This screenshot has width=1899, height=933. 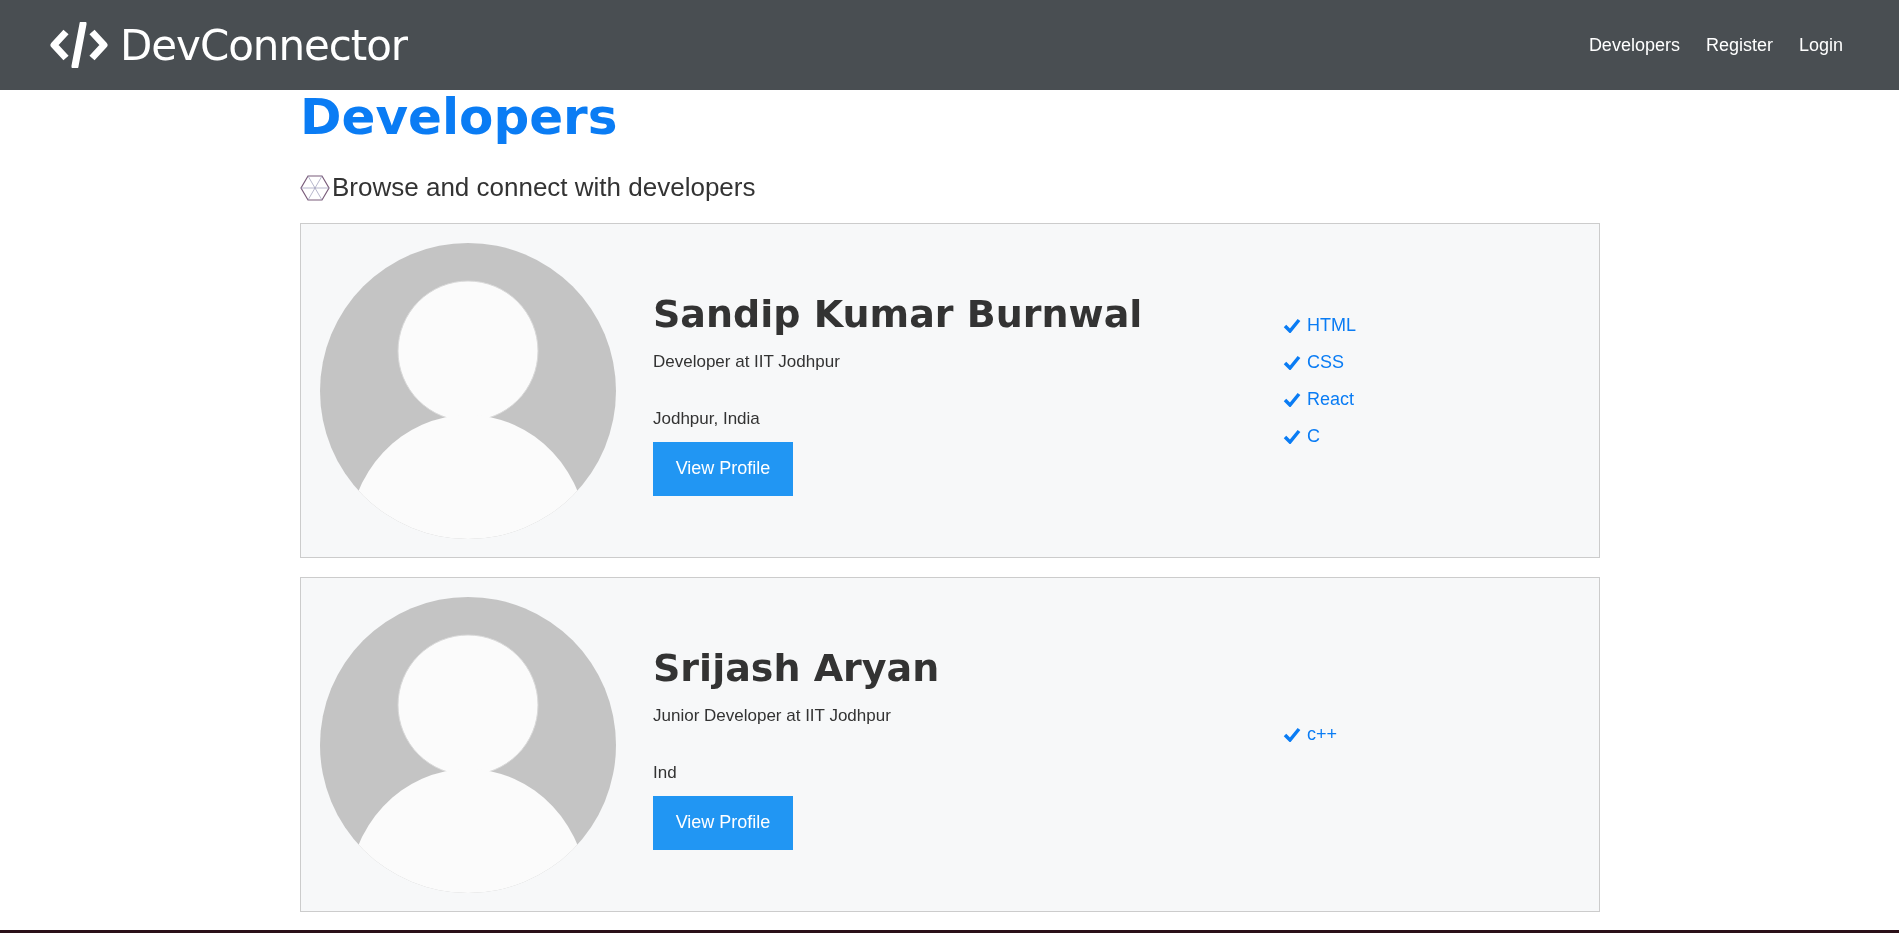 I want to click on nav-link: Login, so click(x=1820, y=45).